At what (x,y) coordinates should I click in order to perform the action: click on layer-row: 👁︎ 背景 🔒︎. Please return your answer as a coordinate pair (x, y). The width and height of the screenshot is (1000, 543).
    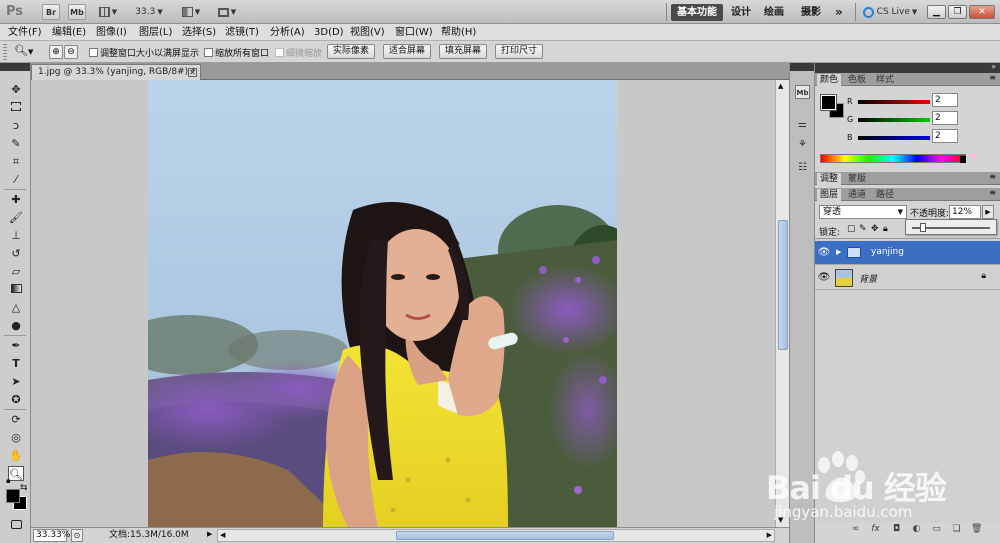
    Looking at the image, I should click on (907, 278).